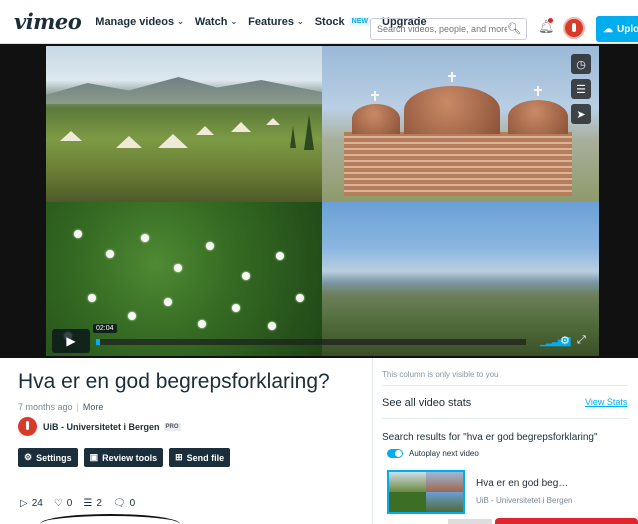  Describe the element at coordinates (565, 340) in the screenshot. I see `settings-gear-icon: ⚙︎` at that location.